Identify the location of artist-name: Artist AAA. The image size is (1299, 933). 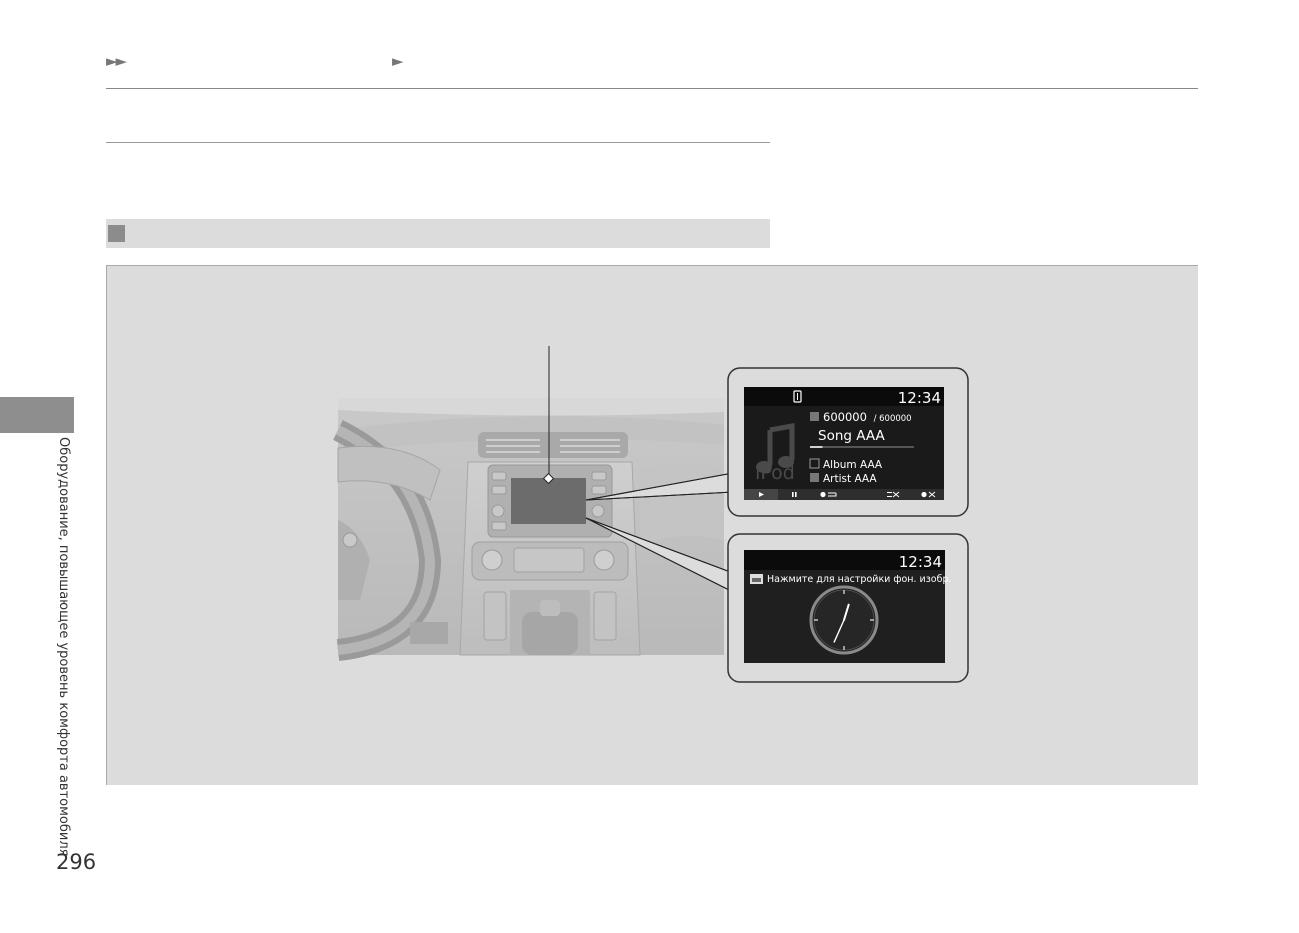
(850, 479).